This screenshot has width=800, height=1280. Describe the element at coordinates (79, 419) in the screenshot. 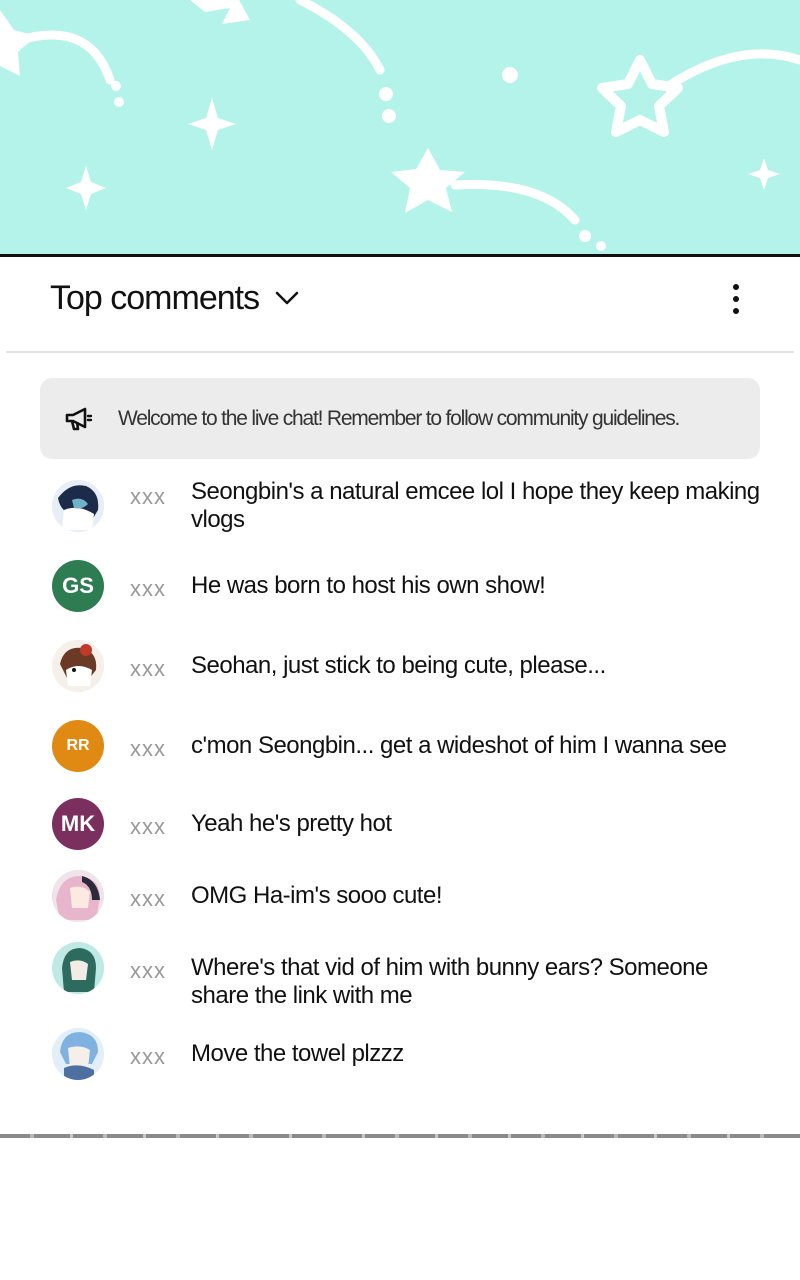

I see `megaphone-icon` at that location.